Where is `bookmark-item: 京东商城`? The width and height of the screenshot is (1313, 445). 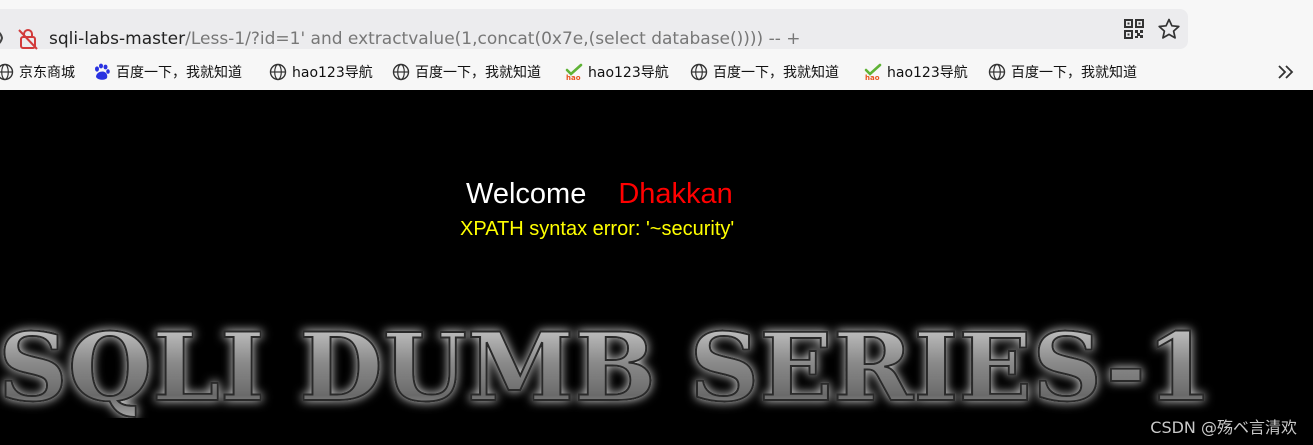
bookmark-item: 京东商城 is located at coordinates (37, 72).